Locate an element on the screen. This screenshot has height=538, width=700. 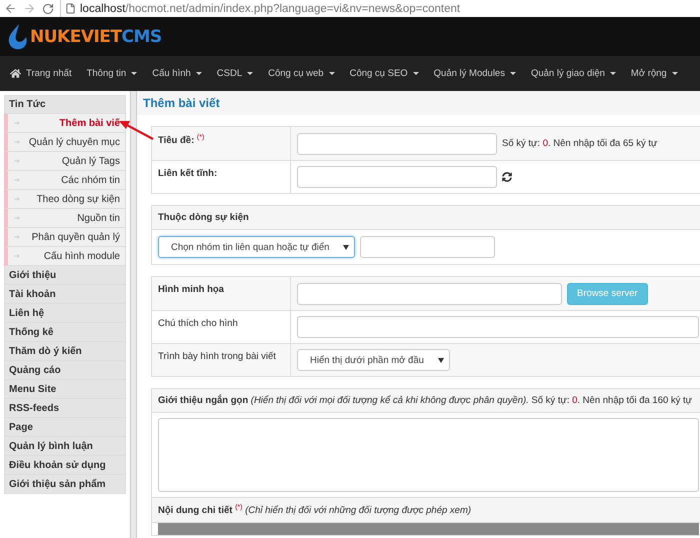
nav-item: Mở rộng is located at coordinates (654, 73).